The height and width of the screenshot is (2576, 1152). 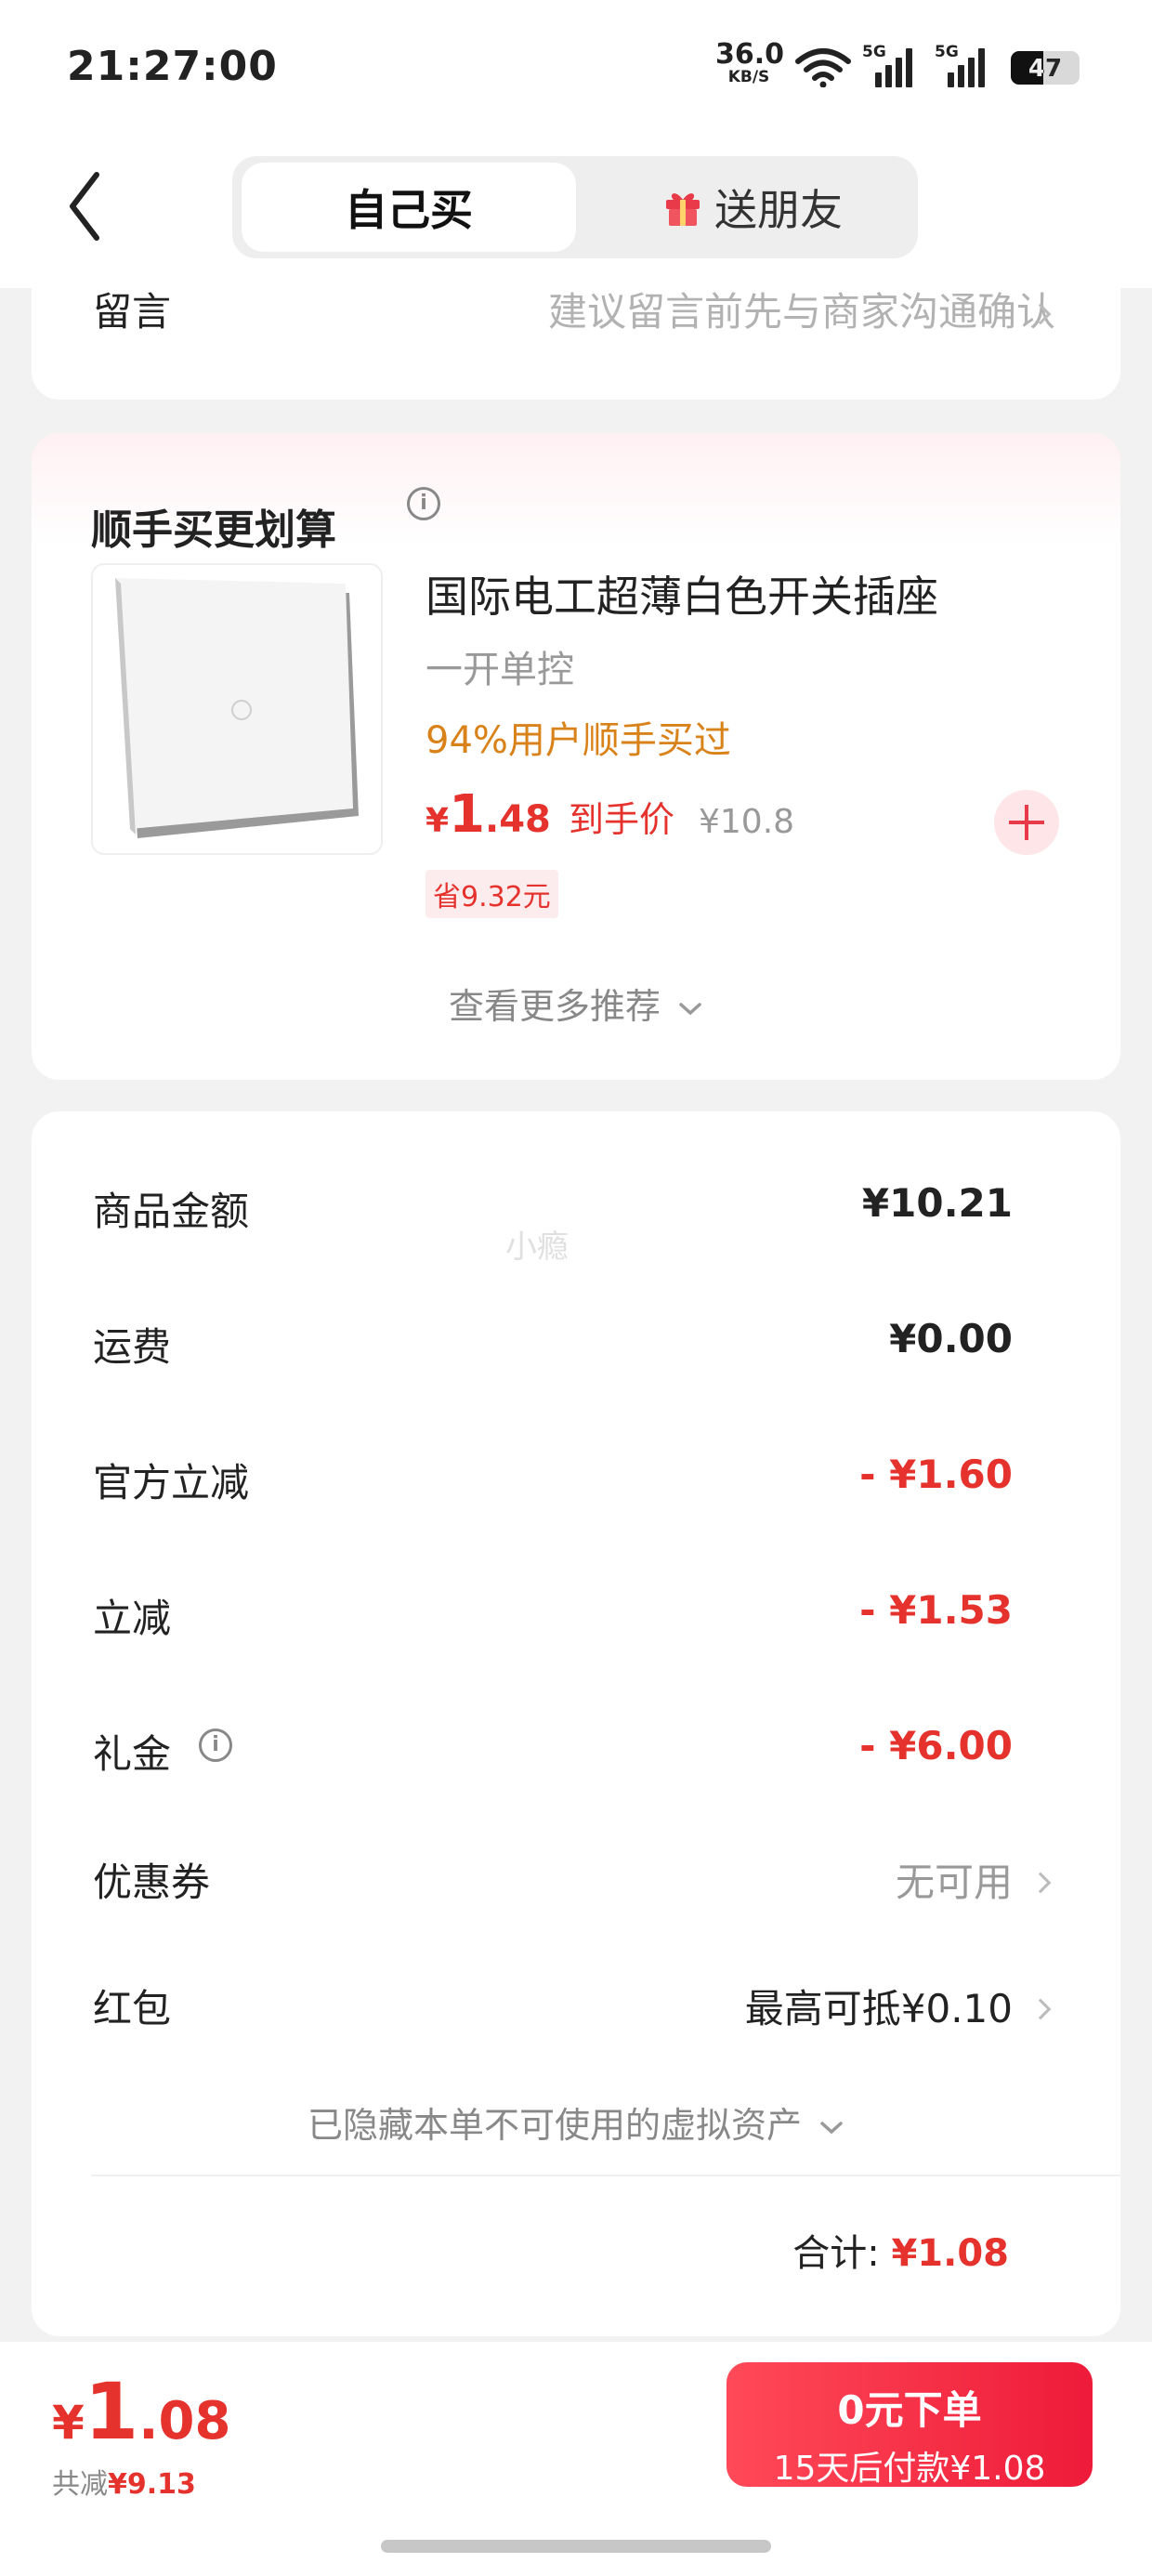 I want to click on red-packet-value: 最高可抵¥0.10, so click(x=879, y=2006).